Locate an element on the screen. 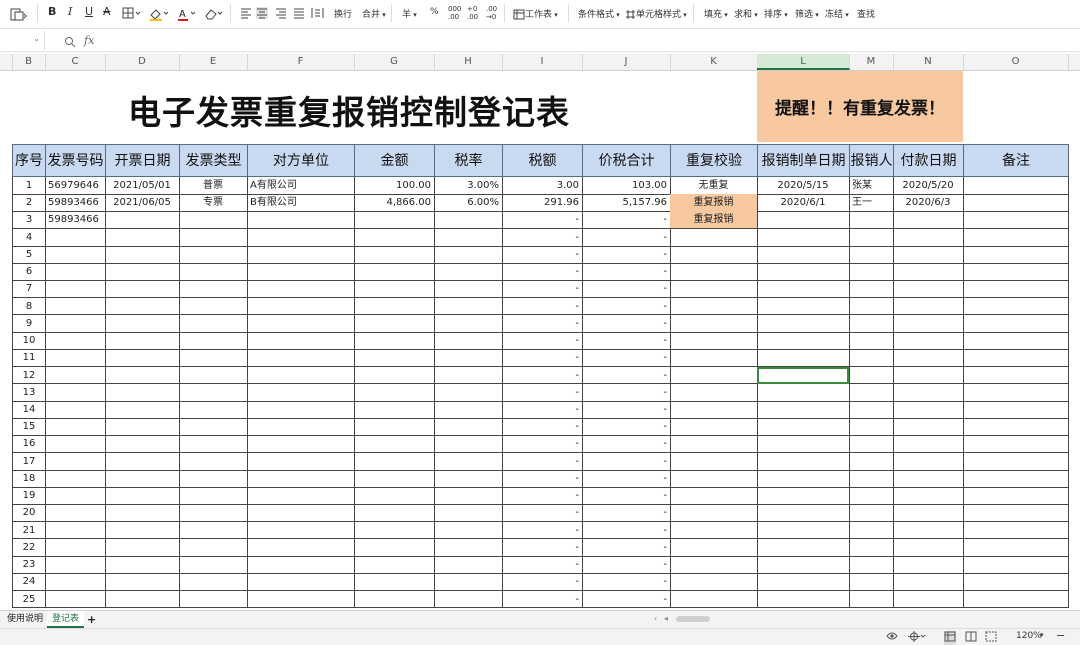  currency-button: 羊 ▾ is located at coordinates (409, 13).